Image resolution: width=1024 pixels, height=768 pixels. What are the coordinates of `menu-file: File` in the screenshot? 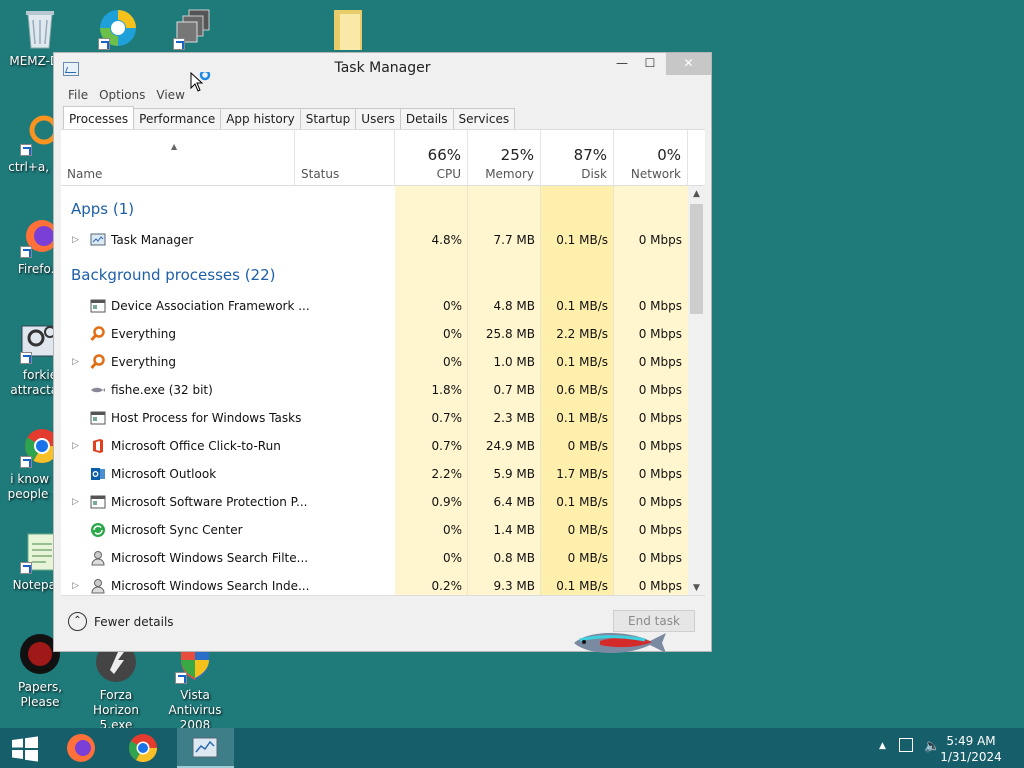 It's located at (80, 95).